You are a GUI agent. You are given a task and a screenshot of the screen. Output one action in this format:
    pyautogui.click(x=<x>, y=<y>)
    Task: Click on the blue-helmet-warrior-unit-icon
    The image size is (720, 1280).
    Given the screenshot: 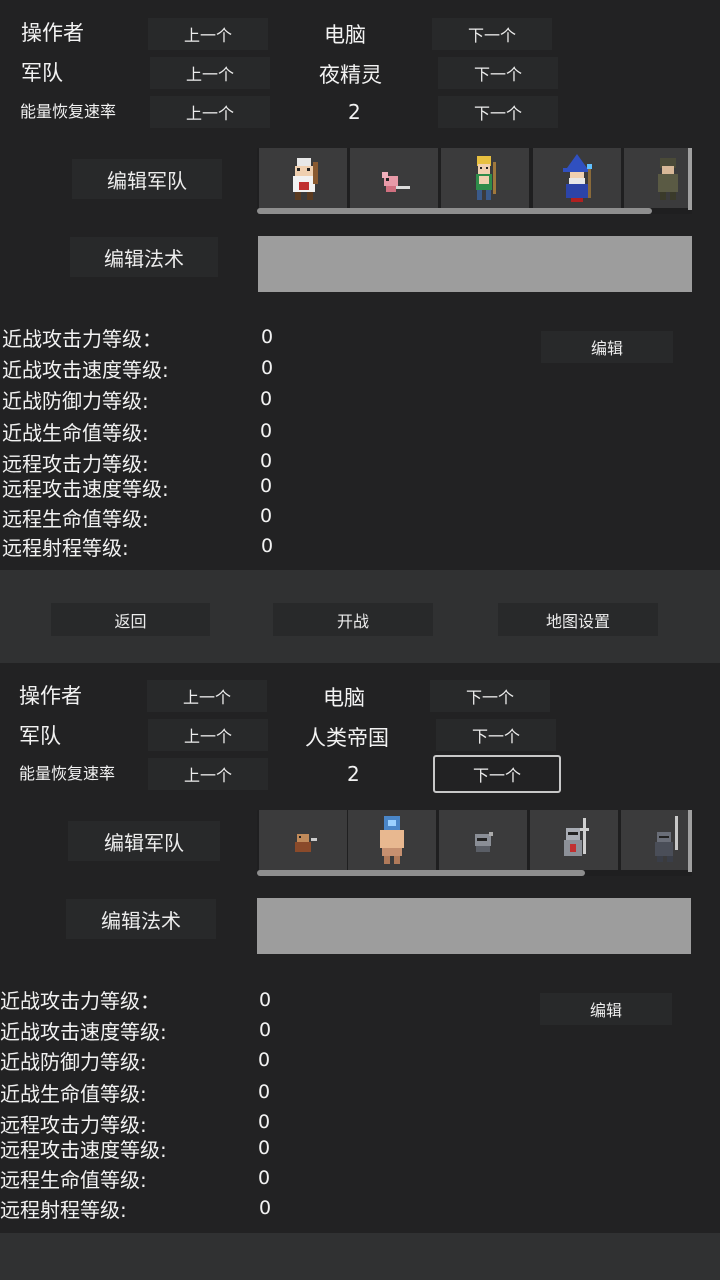 What is the action you would take?
    pyautogui.click(x=392, y=840)
    